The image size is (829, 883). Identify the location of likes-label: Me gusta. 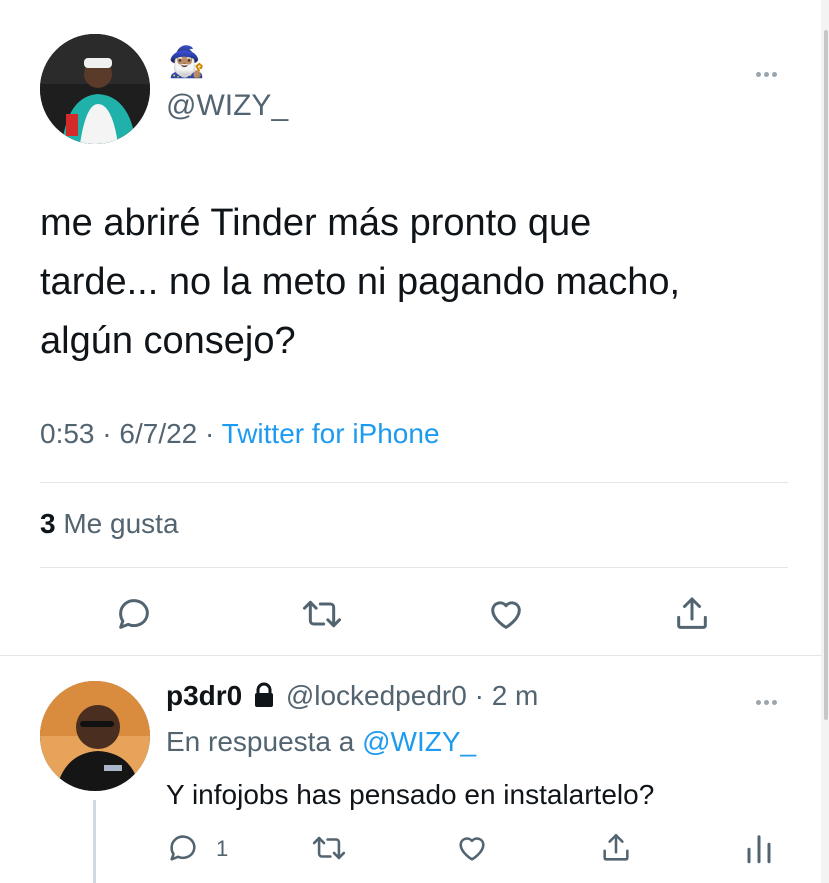
(121, 523).